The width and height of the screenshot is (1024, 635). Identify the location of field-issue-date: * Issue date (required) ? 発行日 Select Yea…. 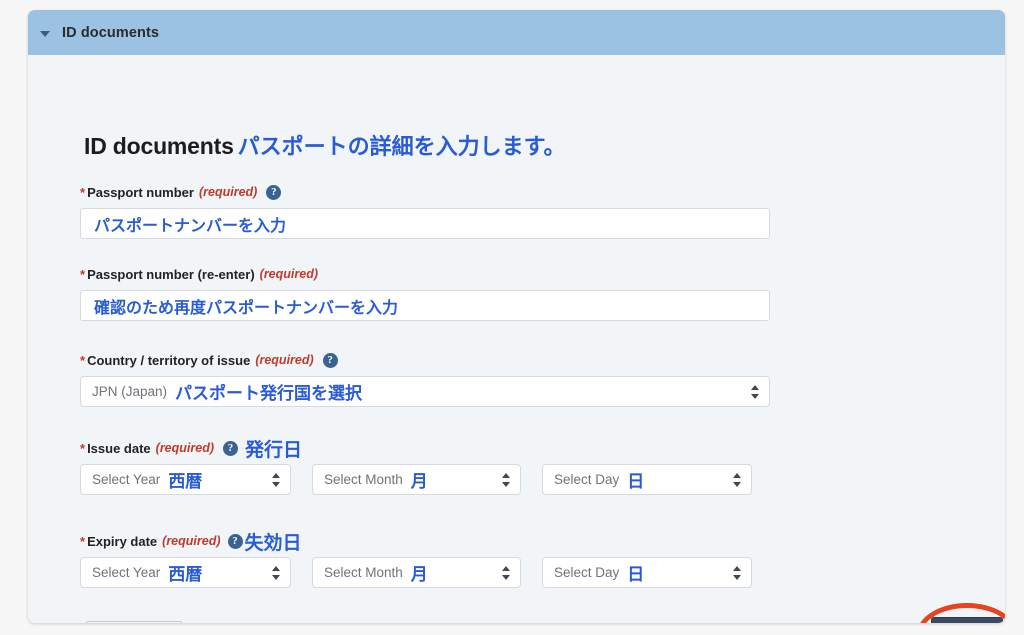
(425, 467).